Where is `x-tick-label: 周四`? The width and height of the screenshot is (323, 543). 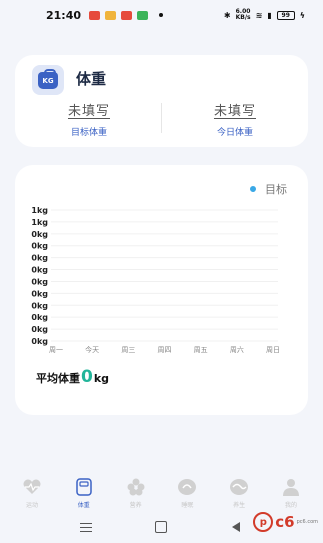
x-tick-label: 周四 is located at coordinates (165, 350).